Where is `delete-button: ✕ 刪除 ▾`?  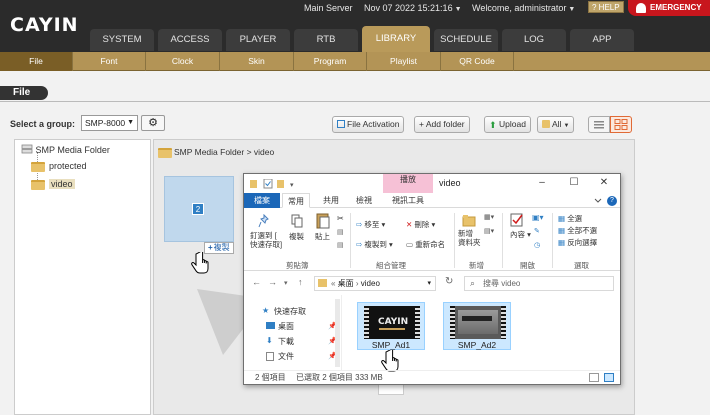 delete-button: ✕ 刪除 ▾ is located at coordinates (420, 224).